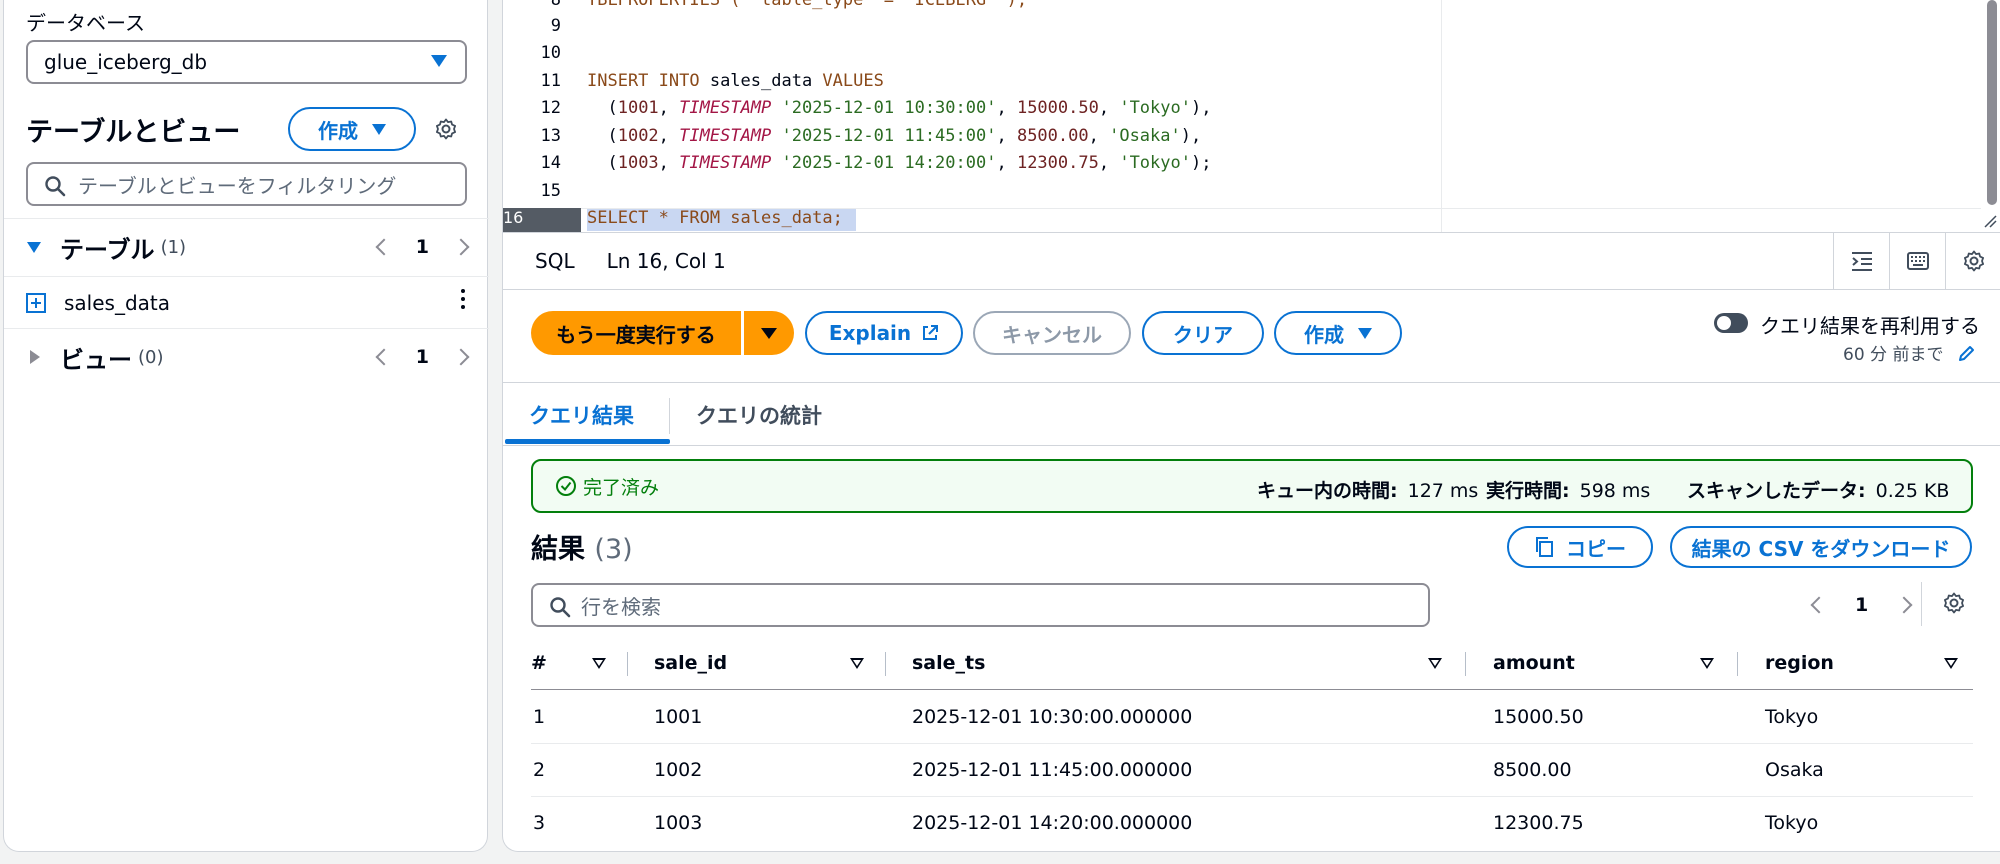 The height and width of the screenshot is (864, 2000). I want to click on reuse-results-toggle, so click(1731, 323).